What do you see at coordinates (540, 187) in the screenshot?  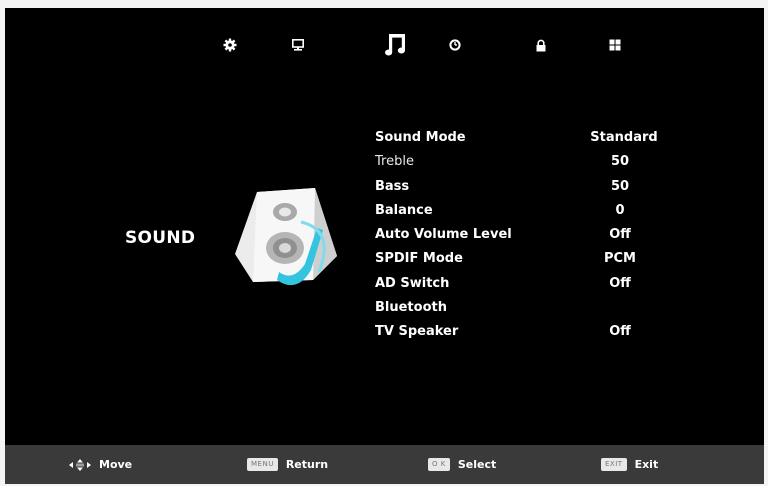 I see `menu-item-bass: Bass 50` at bounding box center [540, 187].